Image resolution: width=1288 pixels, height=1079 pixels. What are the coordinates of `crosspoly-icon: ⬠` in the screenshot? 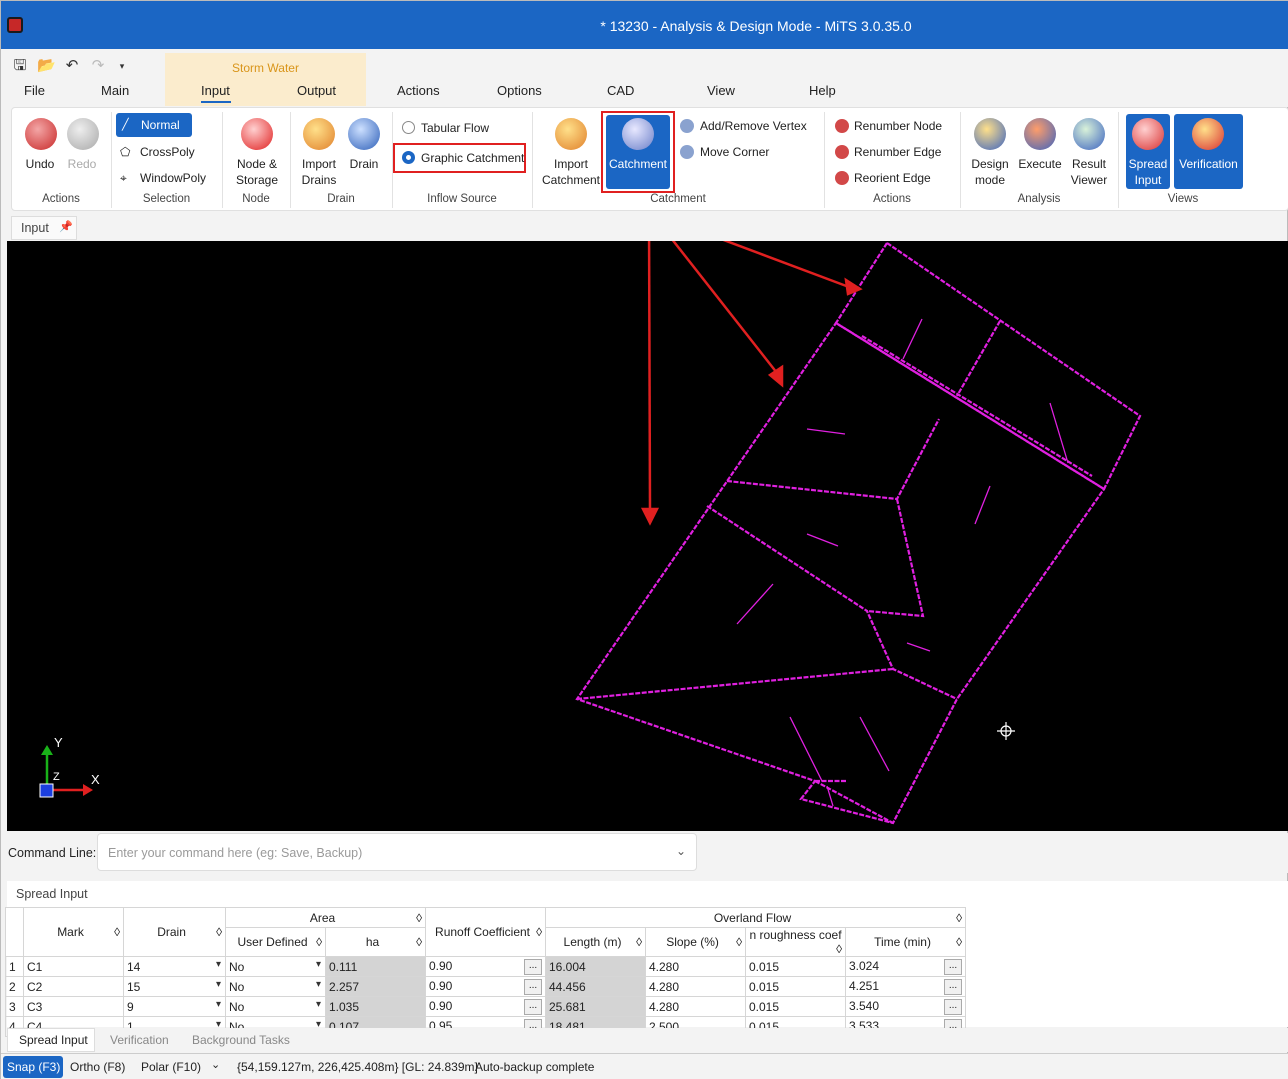 It's located at (125, 152).